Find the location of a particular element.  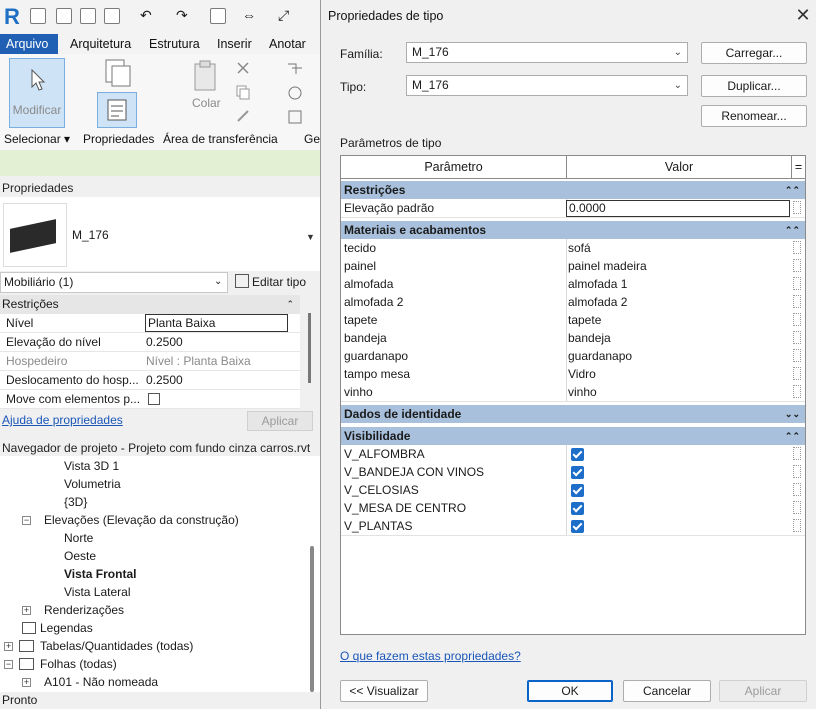

tree-item-selected: Vista Frontal is located at coordinates (100, 574).